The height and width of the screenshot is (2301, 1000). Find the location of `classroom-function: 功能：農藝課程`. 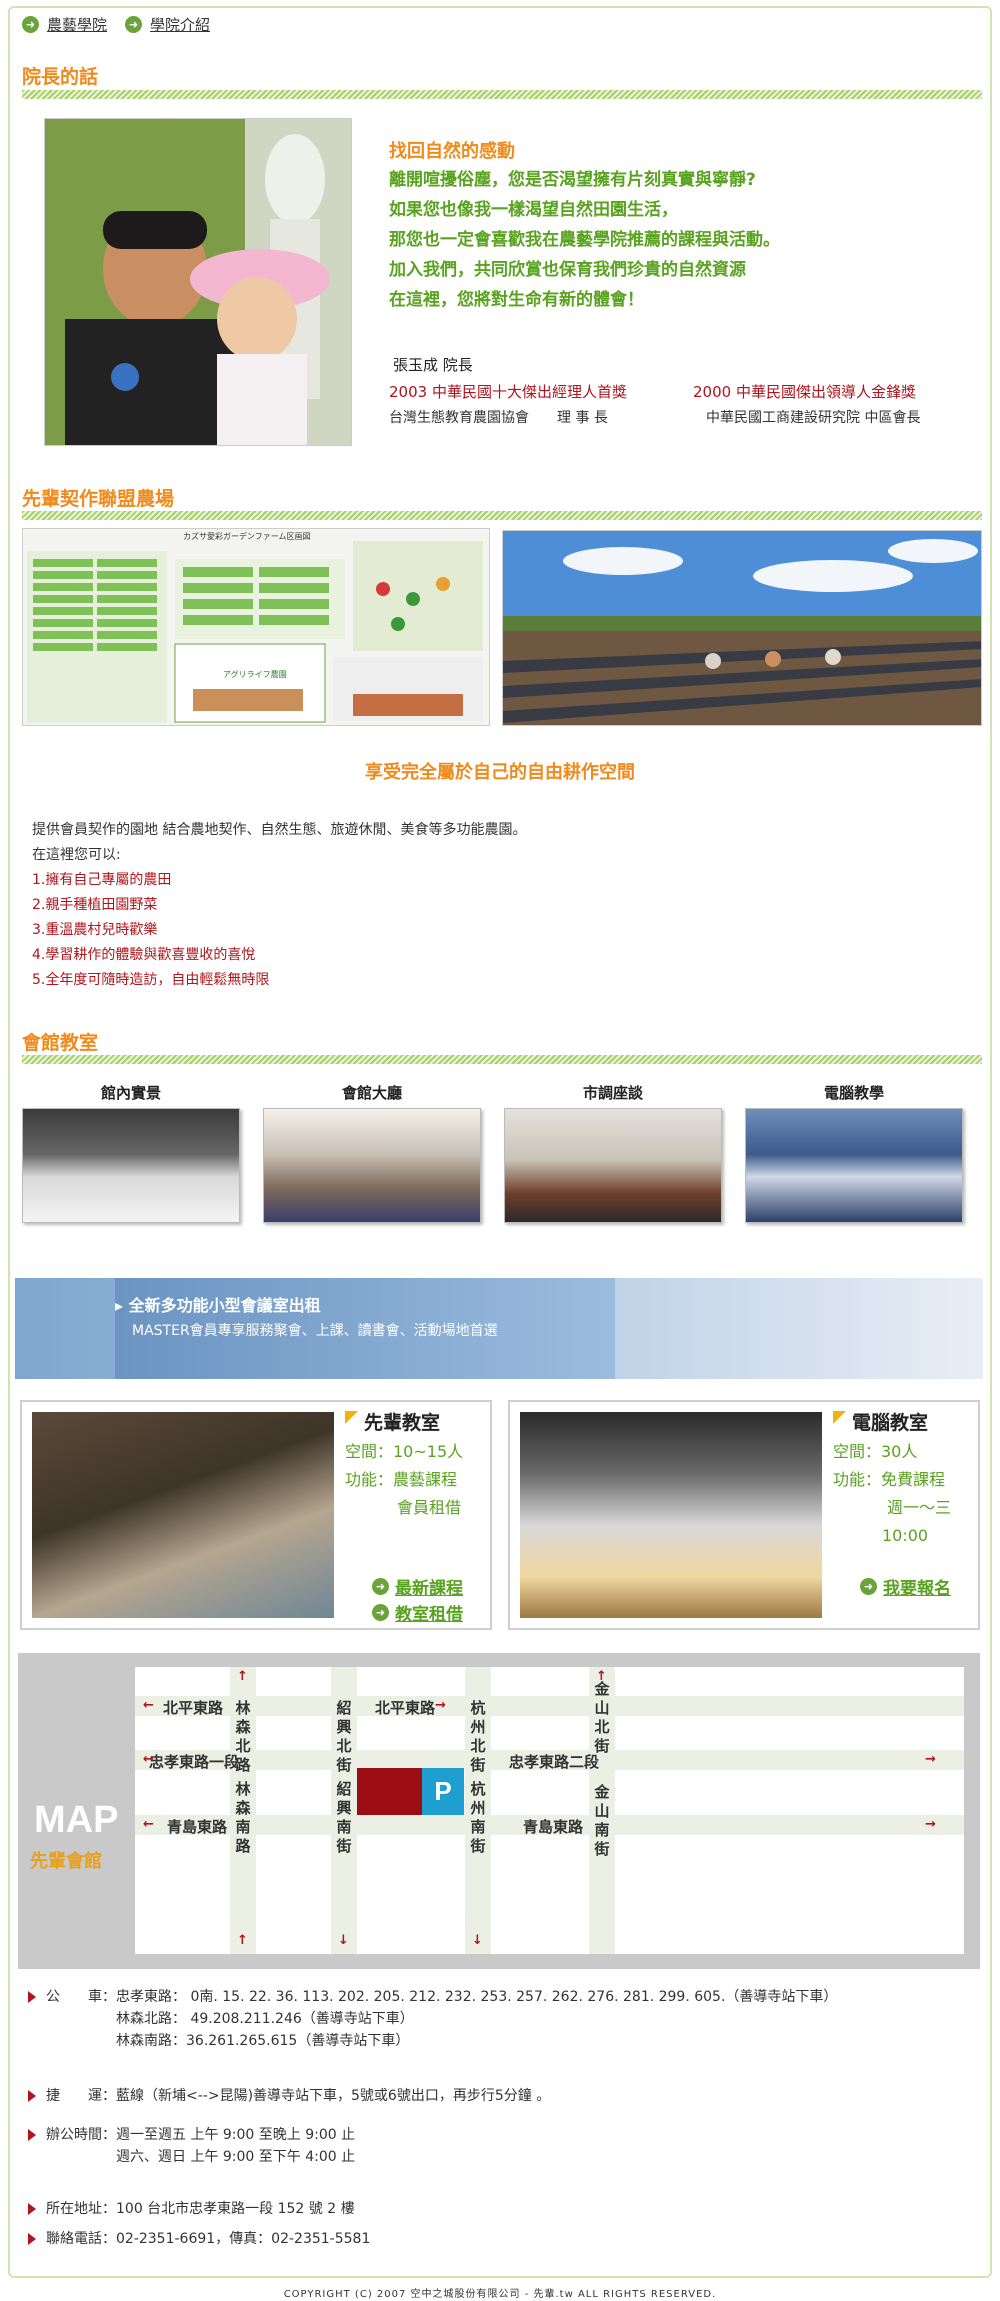

classroom-function: 功能：農藝課程 is located at coordinates (401, 1479).